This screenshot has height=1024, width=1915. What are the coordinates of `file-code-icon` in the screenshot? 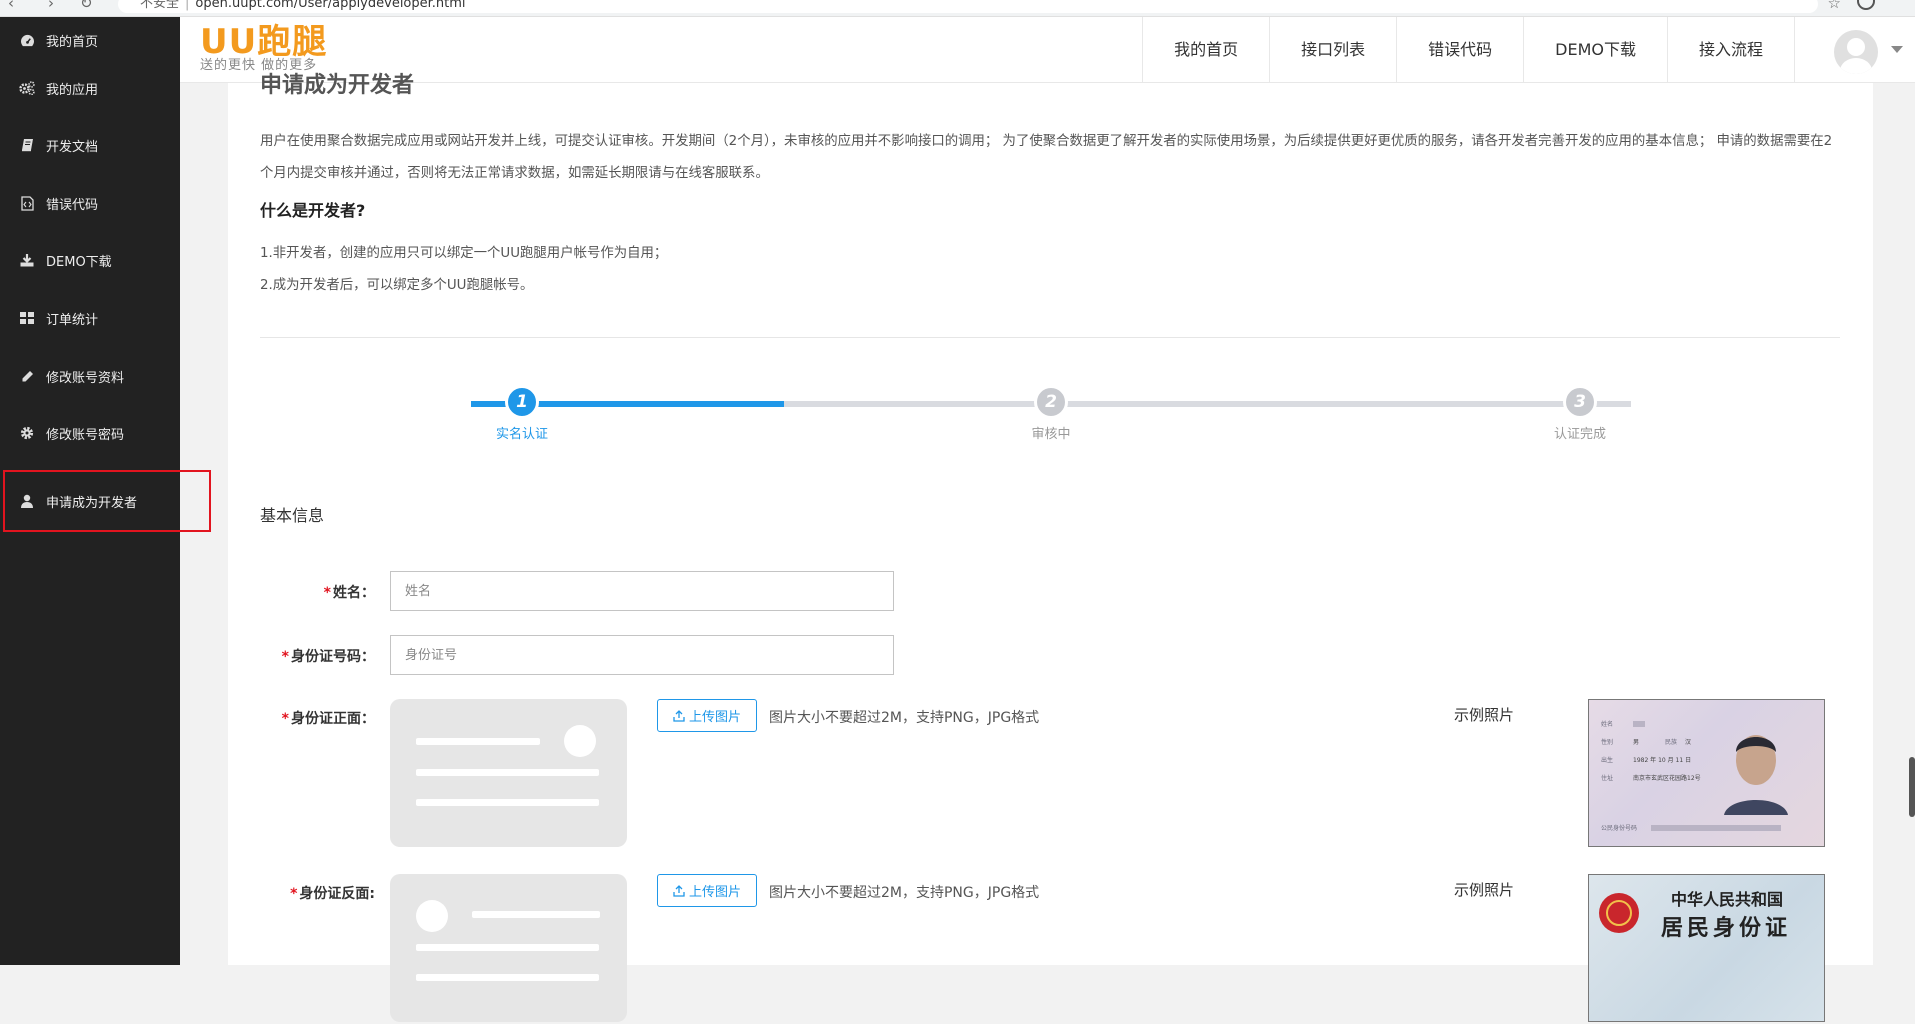 It's located at (27, 203).